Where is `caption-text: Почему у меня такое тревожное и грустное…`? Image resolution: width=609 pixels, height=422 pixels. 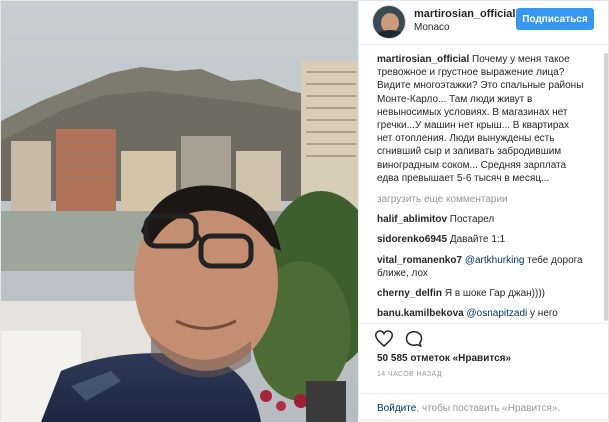 caption-text: Почему у меня такое тревожное и грустное… is located at coordinates (480, 119).